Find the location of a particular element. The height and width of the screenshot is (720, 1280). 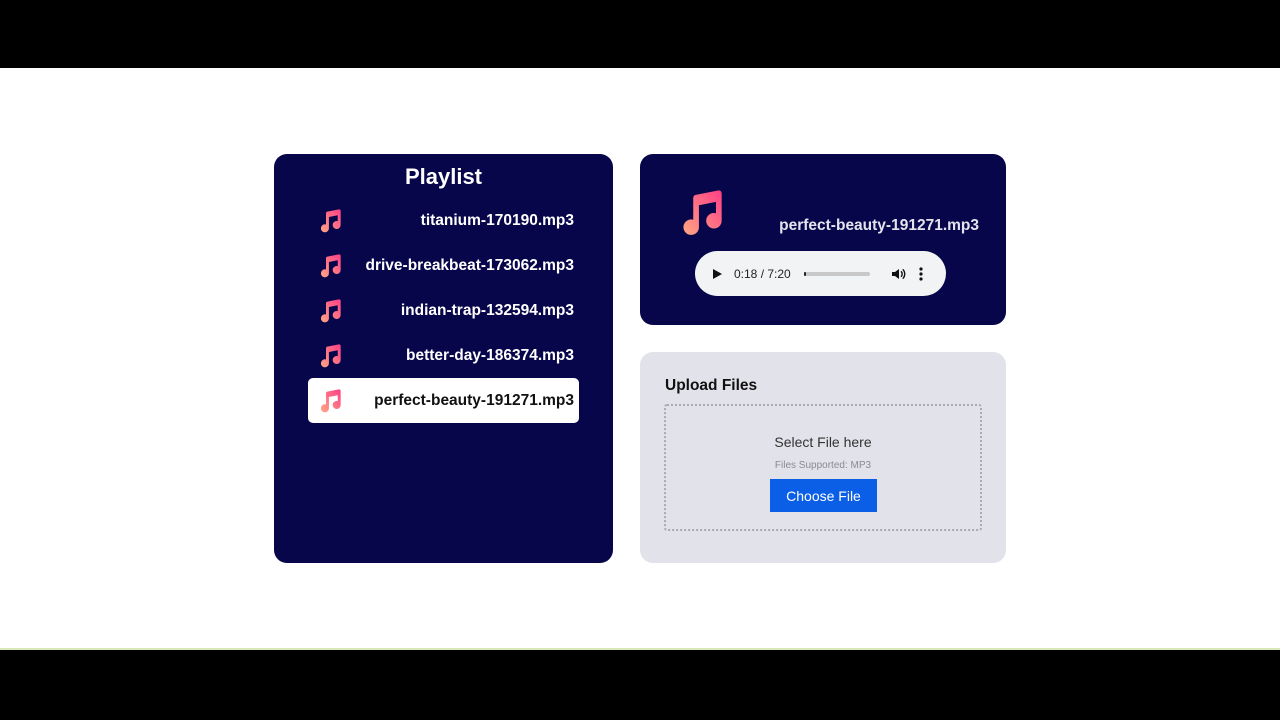

playlist-track: titanium-170190.mp3 is located at coordinates (443, 220).